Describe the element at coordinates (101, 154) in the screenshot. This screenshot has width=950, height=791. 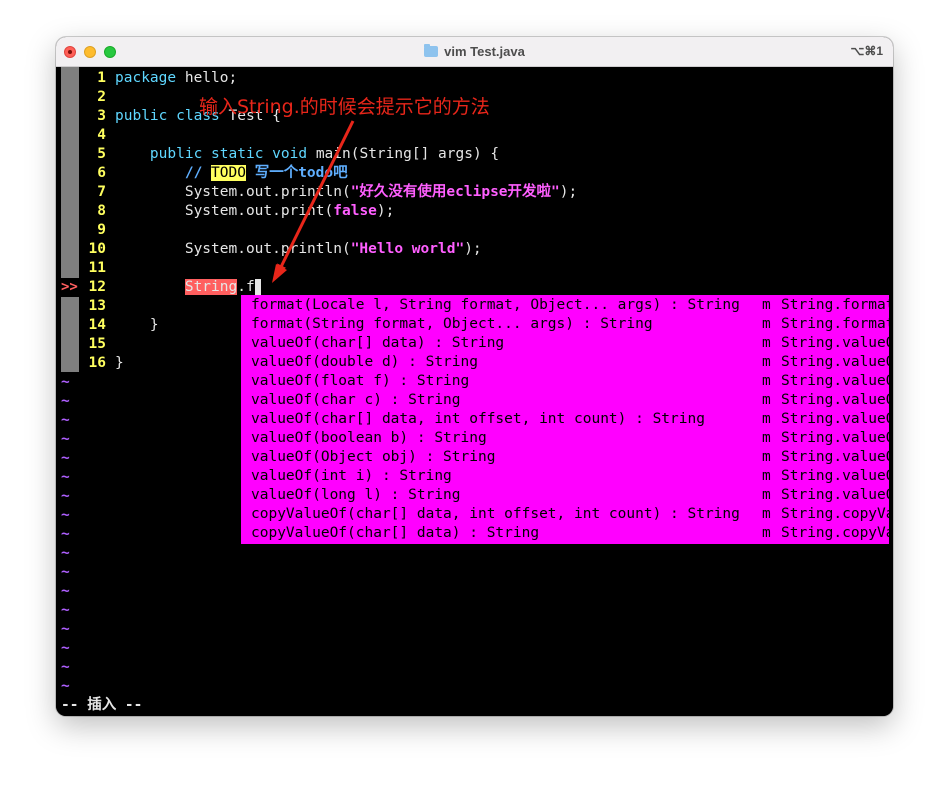
I see `line-number: 5` at that location.